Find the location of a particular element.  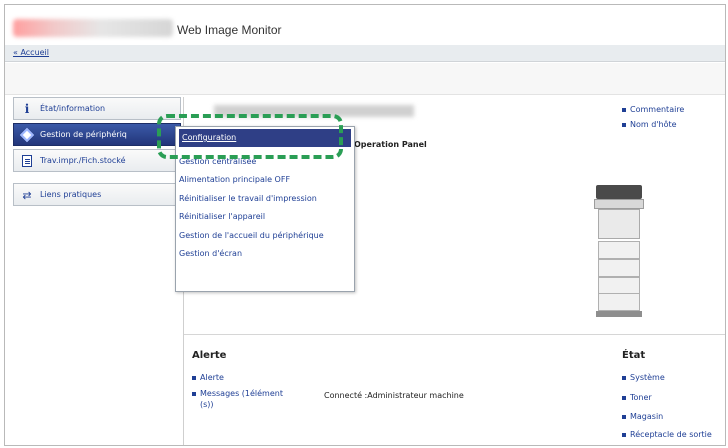

sidebar-item-device-management: Gestion de périphériq is located at coordinates (97, 134).